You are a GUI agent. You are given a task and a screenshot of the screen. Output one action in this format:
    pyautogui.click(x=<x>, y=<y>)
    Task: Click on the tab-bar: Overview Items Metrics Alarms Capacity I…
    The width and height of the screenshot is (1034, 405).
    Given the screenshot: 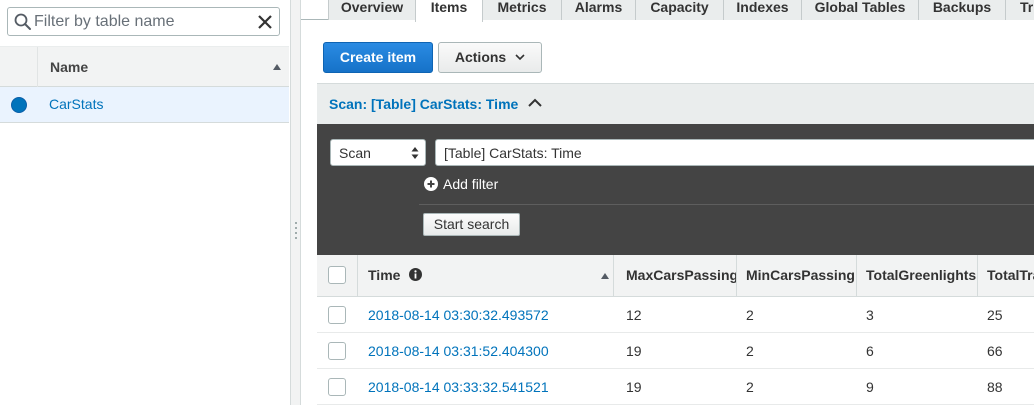 What is the action you would take?
    pyautogui.click(x=667, y=11)
    